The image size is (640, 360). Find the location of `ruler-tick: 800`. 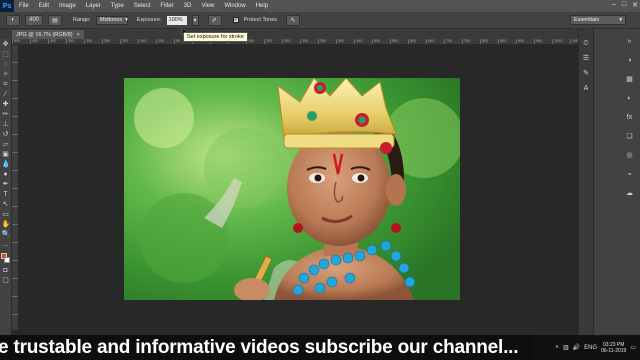

ruler-tick: 800 is located at coordinates (489, 41).